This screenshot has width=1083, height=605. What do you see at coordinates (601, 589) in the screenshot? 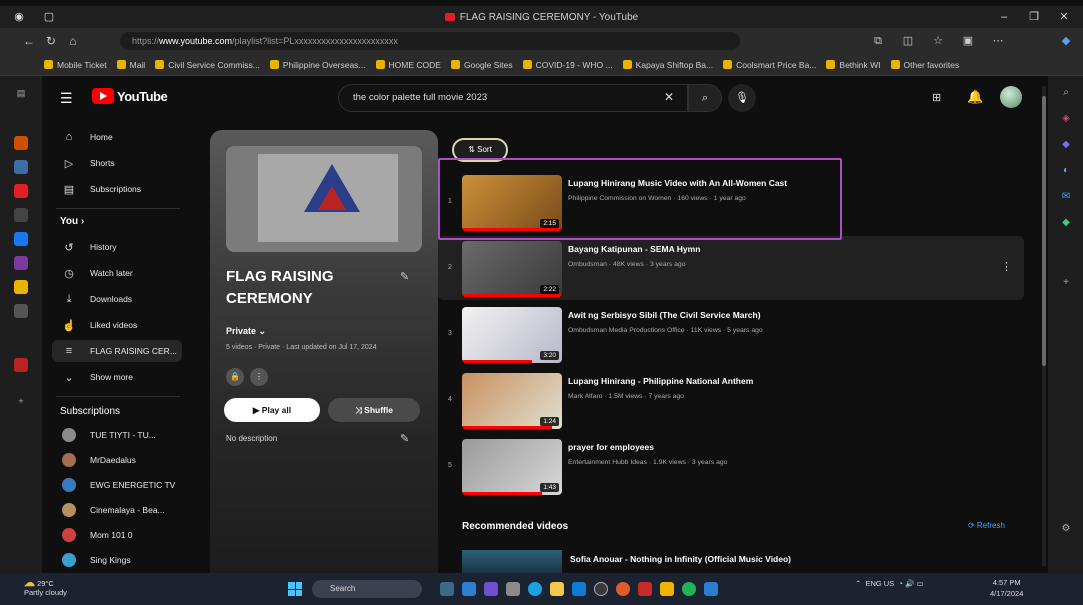
I see `chrome-icon` at bounding box center [601, 589].